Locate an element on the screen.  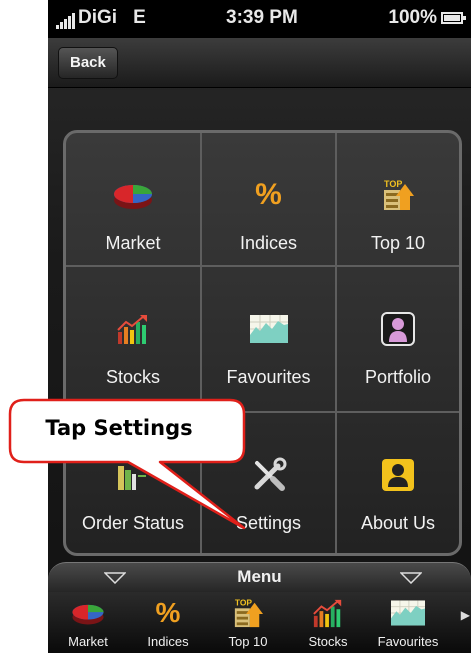
about-person-icon is located at coordinates (398, 475).